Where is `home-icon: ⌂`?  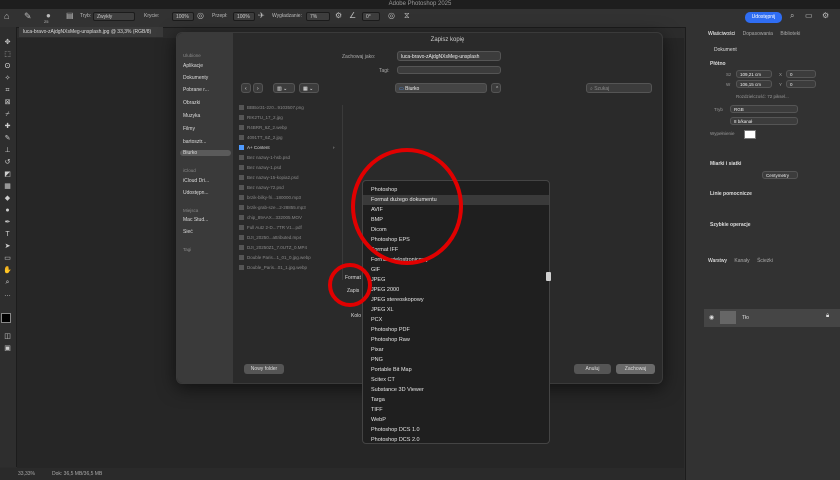
home-icon: ⌂ is located at coordinates (6, 16).